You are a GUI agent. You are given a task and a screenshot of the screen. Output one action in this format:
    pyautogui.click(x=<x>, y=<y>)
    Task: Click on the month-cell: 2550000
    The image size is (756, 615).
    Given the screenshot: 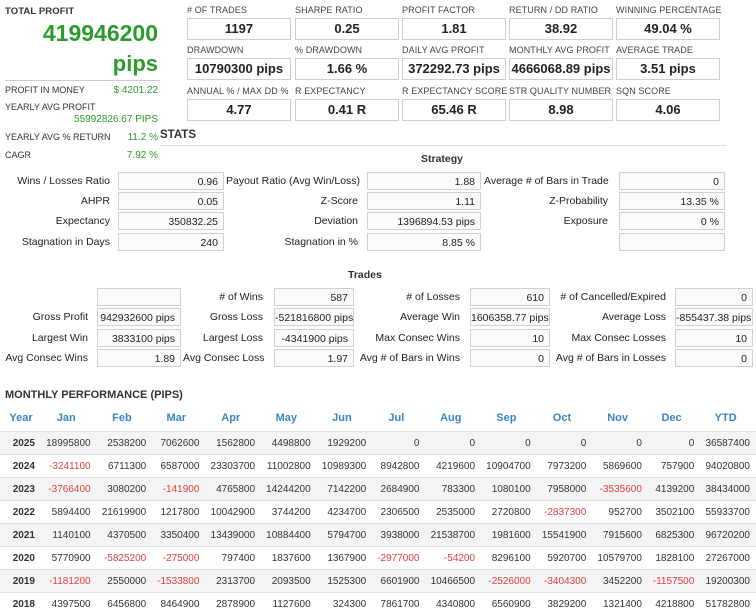 What is the action you would take?
    pyautogui.click(x=125, y=581)
    